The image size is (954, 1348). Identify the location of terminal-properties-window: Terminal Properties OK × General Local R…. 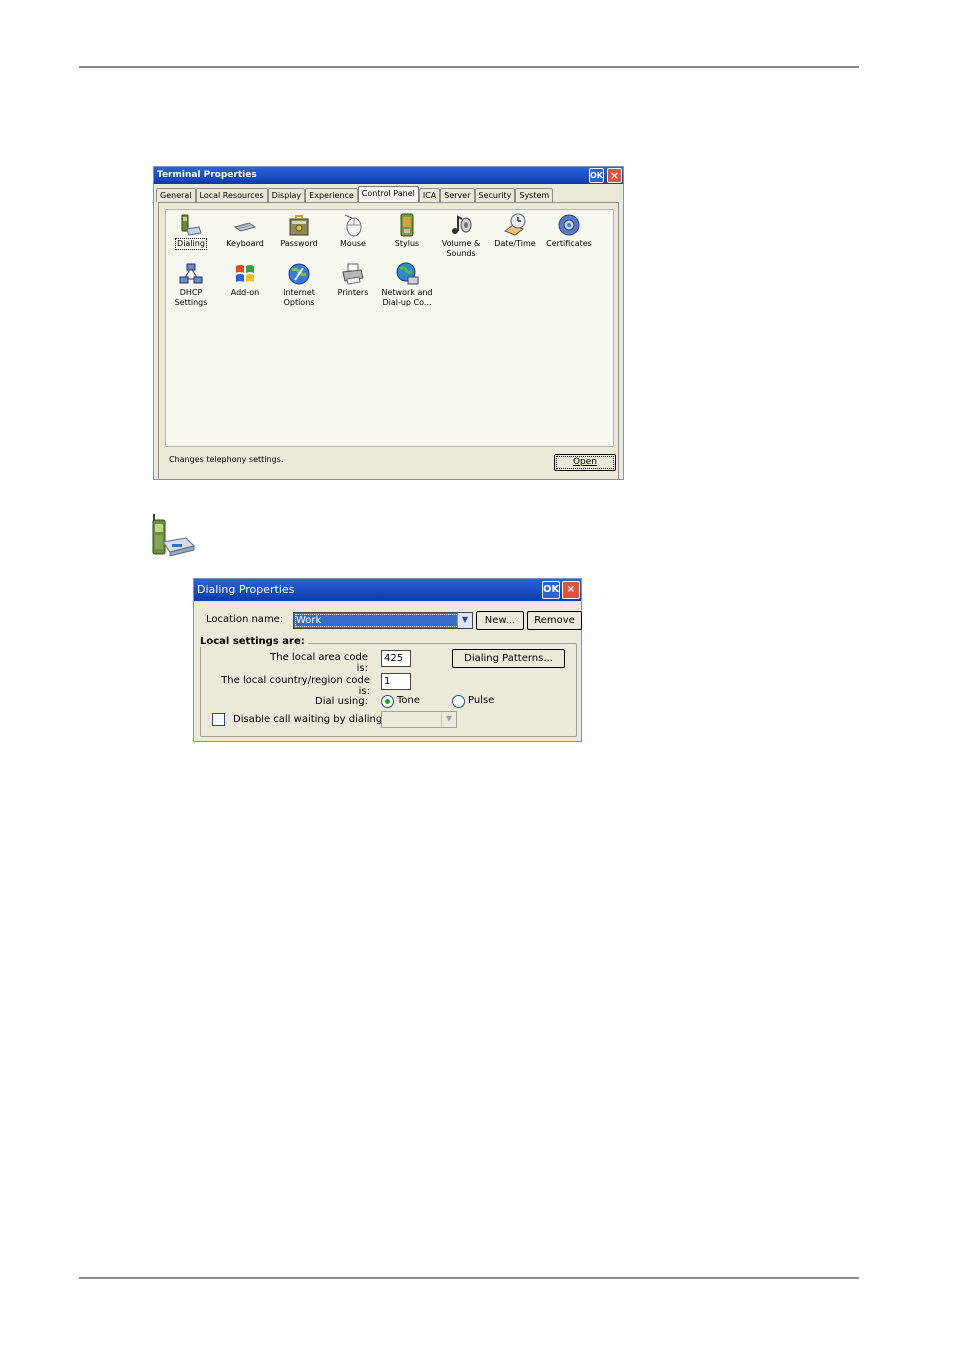
(388, 323).